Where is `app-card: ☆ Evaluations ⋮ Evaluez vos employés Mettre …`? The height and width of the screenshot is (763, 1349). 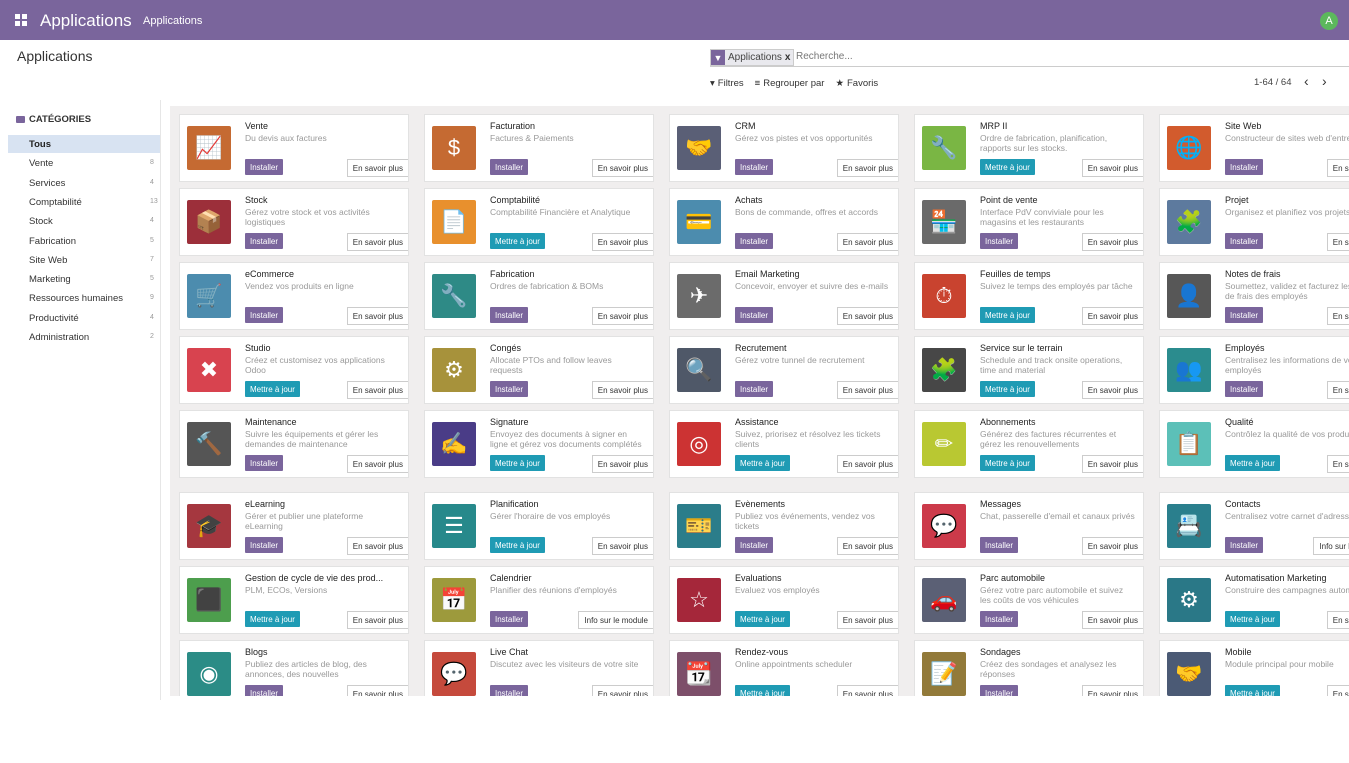 app-card: ☆ Evaluations ⋮ Evaluez vos employés Mettre … is located at coordinates (784, 600).